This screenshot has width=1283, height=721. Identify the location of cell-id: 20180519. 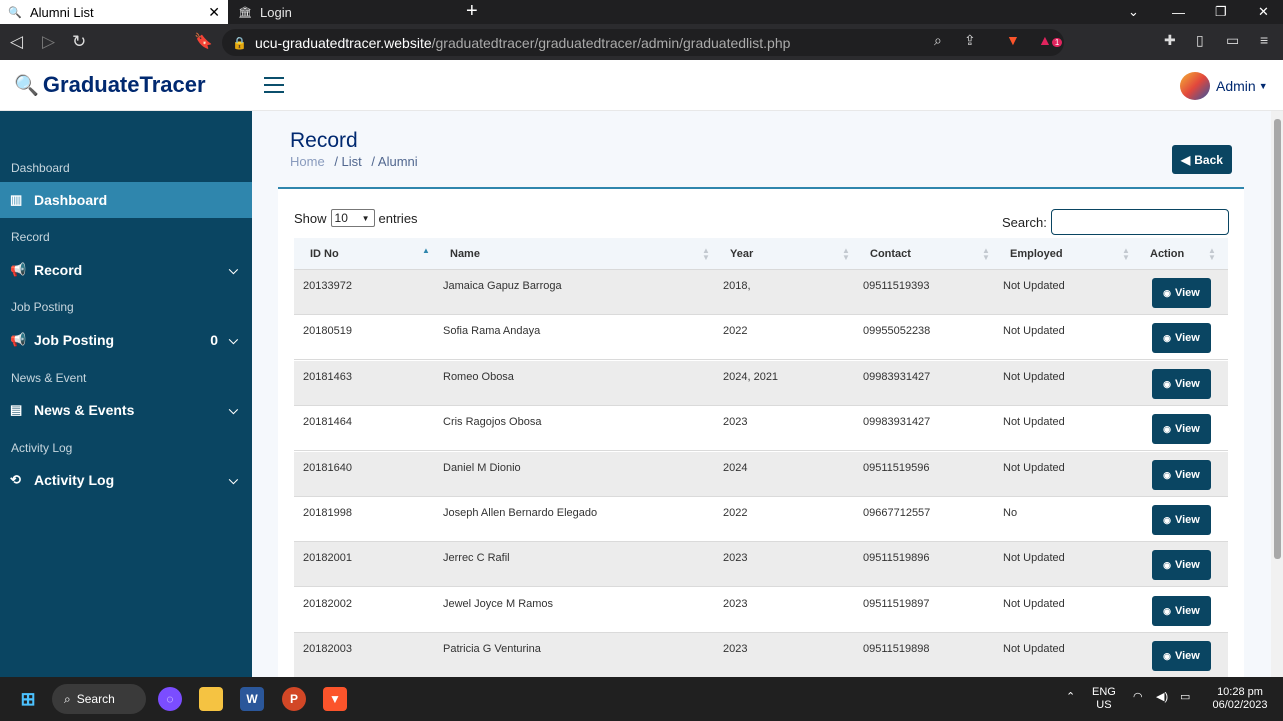
(327, 331).